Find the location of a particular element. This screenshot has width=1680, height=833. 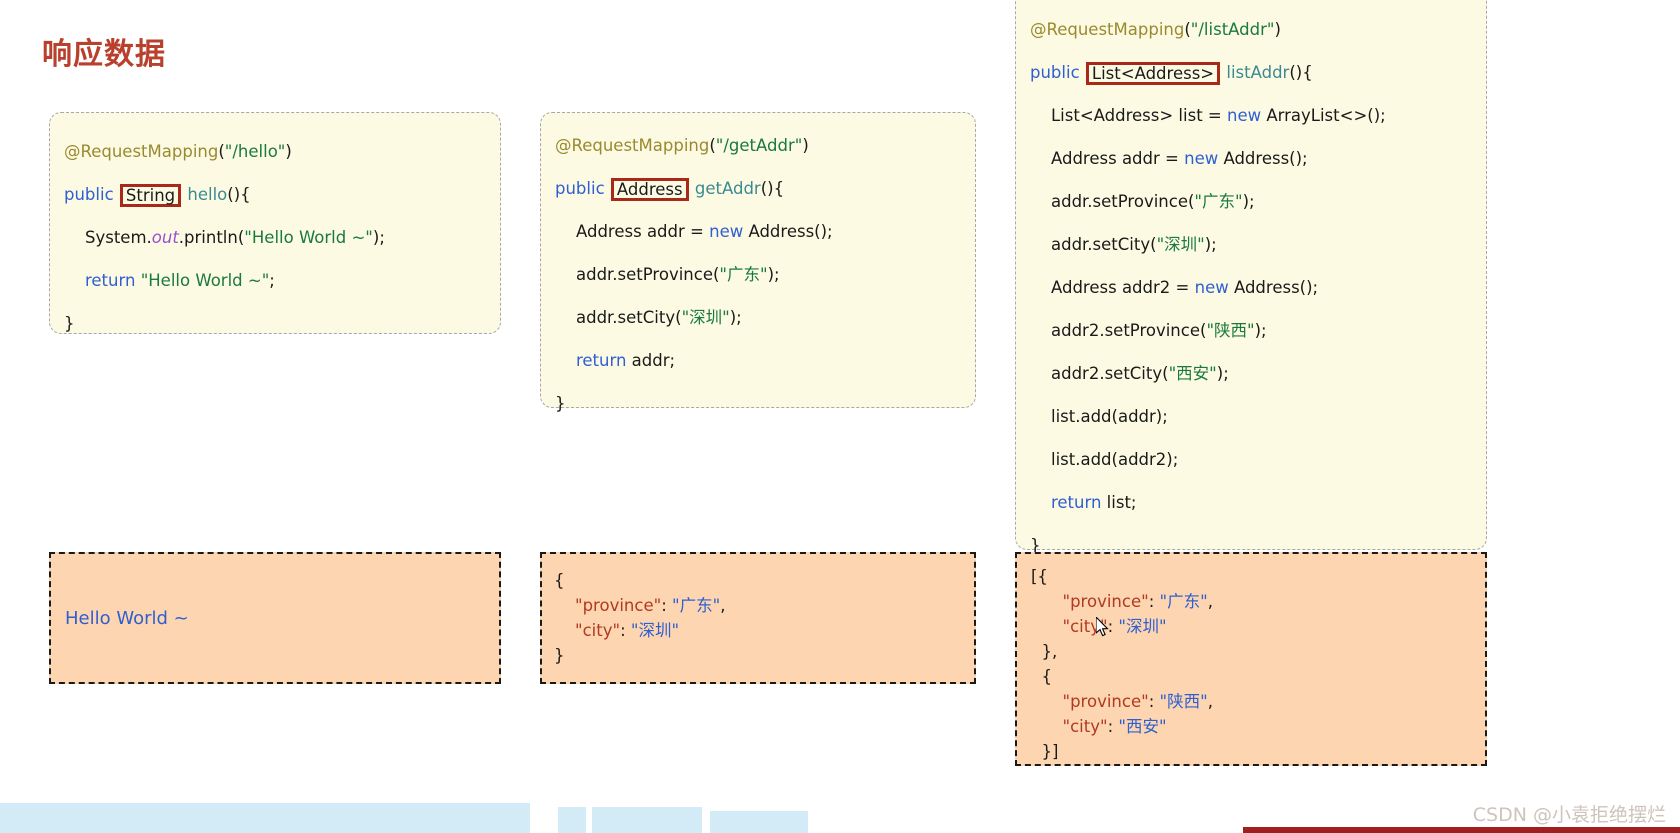

code-token: System. is located at coordinates (118, 238).